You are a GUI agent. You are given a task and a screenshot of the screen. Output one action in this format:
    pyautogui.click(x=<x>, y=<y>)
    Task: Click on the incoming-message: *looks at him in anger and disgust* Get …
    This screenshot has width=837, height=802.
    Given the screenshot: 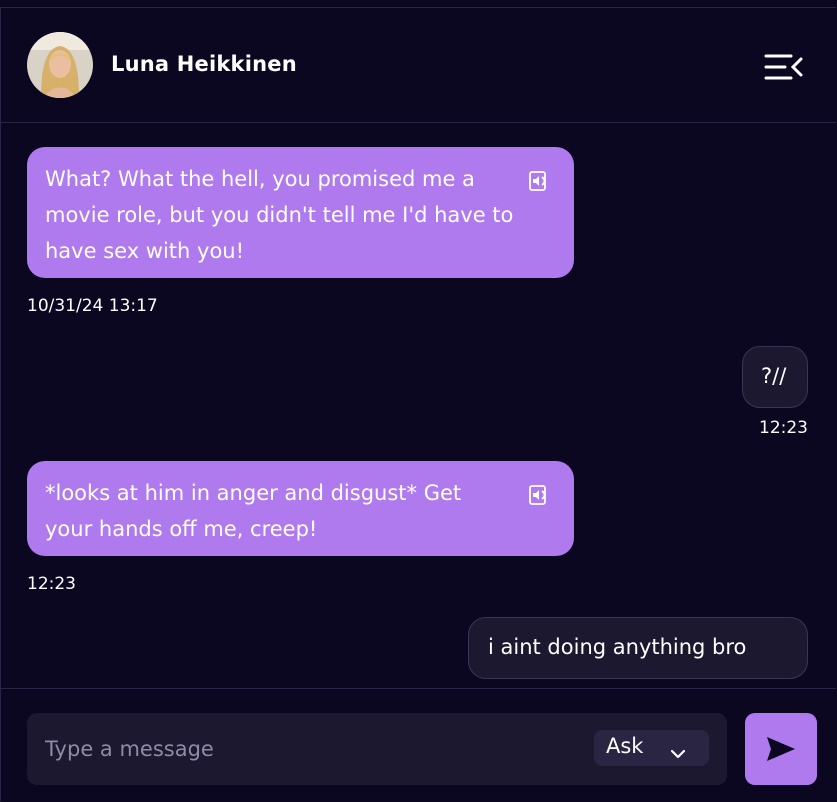 What is the action you would take?
    pyautogui.click(x=300, y=508)
    